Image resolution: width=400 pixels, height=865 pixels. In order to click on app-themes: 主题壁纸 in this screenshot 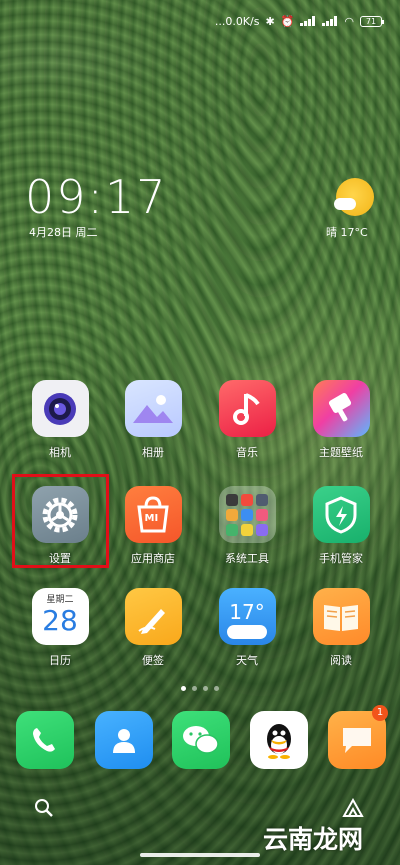, I will do `click(341, 420)`.